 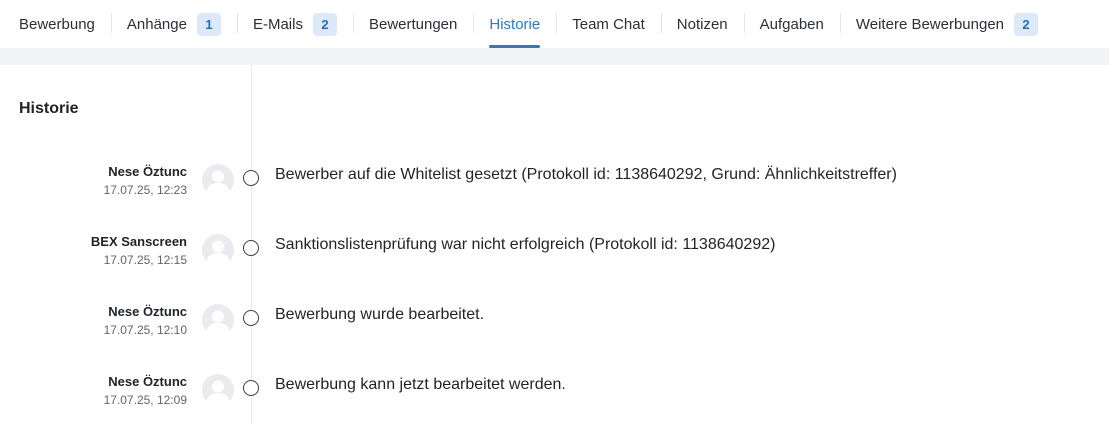 I want to click on tab-emails: E-Mails 2, so click(x=294, y=24).